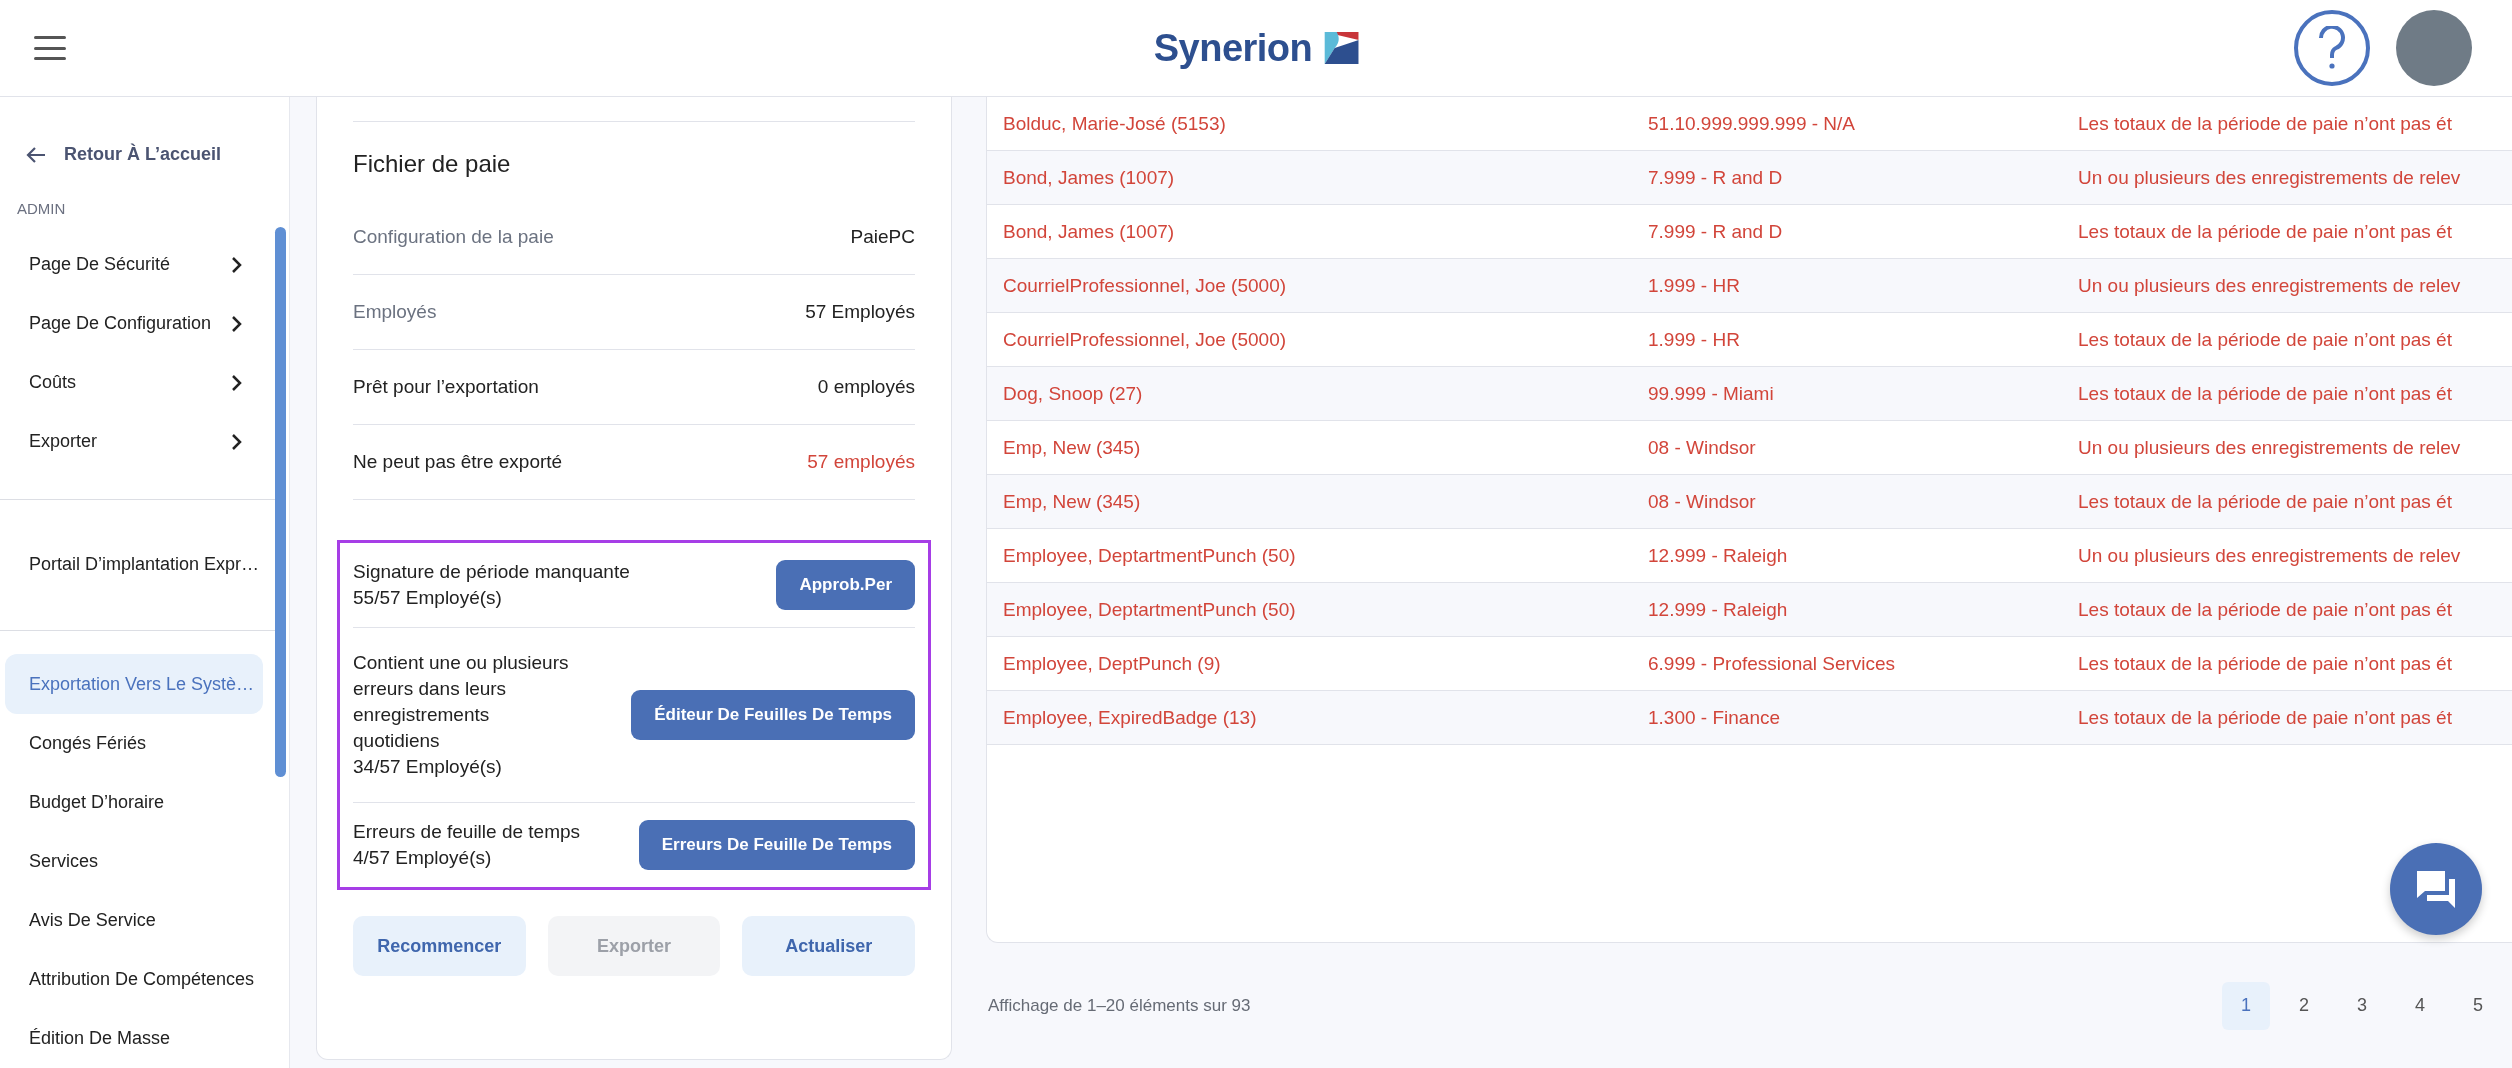 This screenshot has width=2512, height=1068. I want to click on sidebar-item: Édition De Masse, so click(134, 1038).